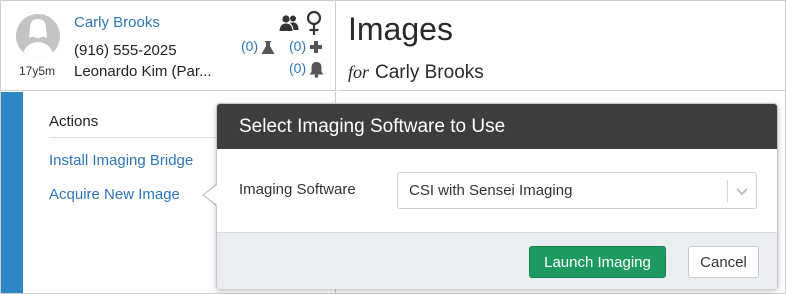 This screenshot has width=786, height=294. What do you see at coordinates (491, 190) in the screenshot?
I see `selected-software: CSI with Sensei Imaging` at bounding box center [491, 190].